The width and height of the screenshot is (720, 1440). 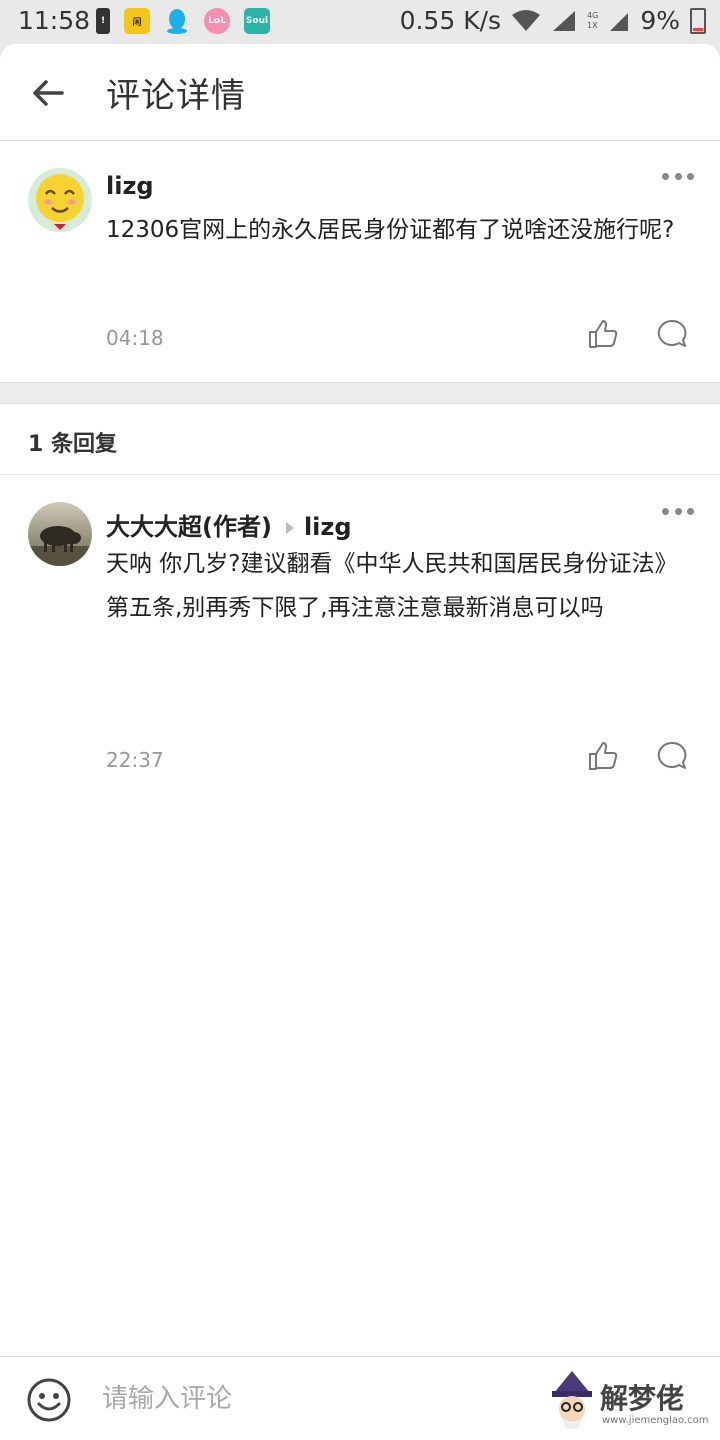 What do you see at coordinates (72, 444) in the screenshot?
I see `reply-count: 1 条回复` at bounding box center [72, 444].